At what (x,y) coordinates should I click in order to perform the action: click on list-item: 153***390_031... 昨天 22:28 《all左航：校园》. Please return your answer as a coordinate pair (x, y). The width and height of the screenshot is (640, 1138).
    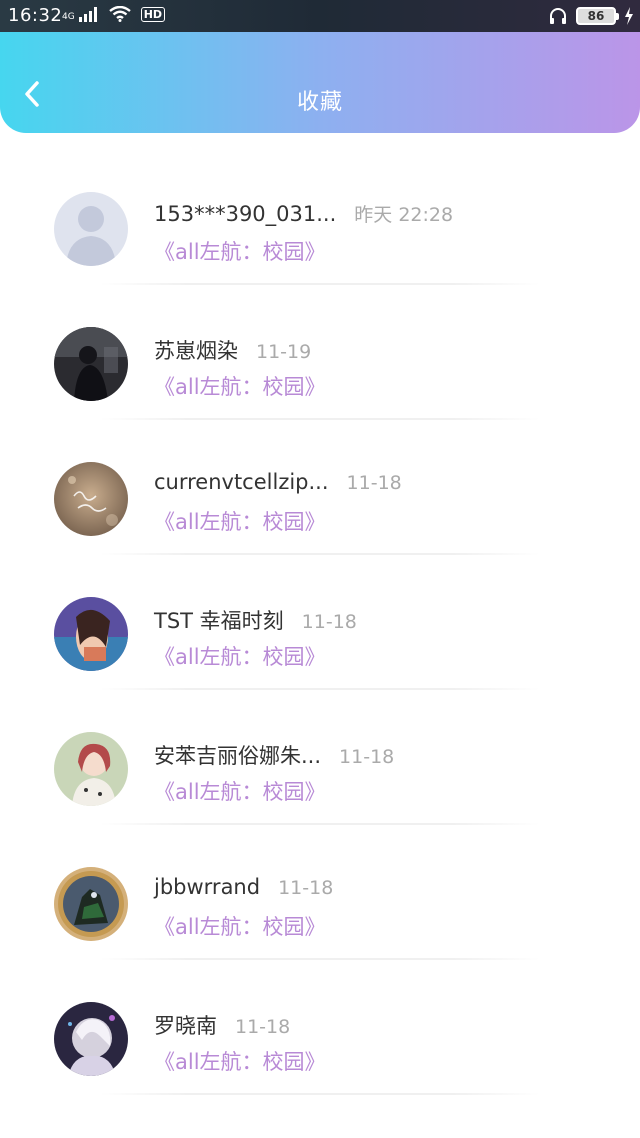
    Looking at the image, I should click on (320, 217).